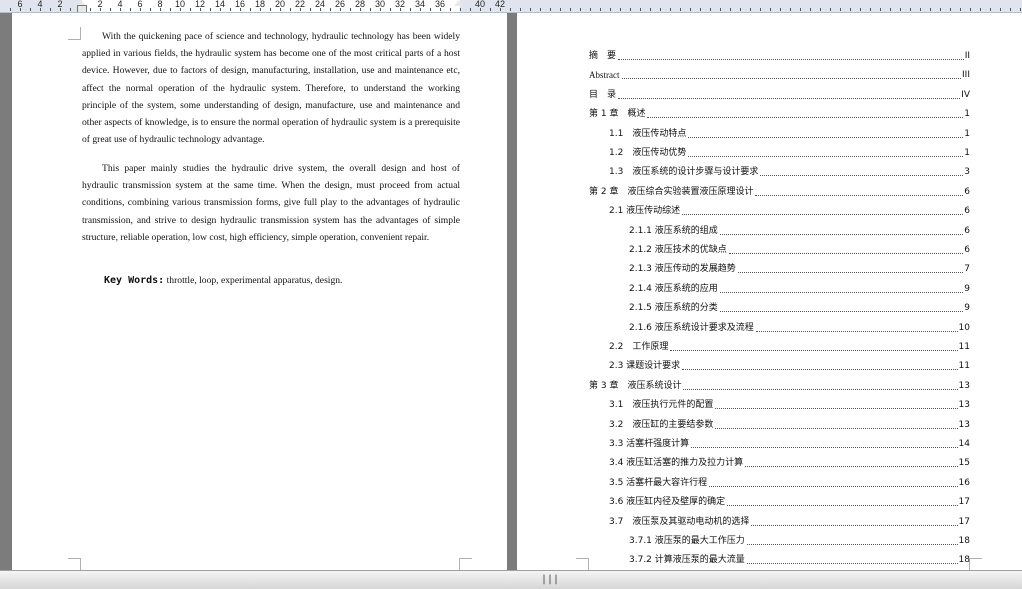 This screenshot has height=589, width=1022. What do you see at coordinates (964, 482) in the screenshot?
I see `toc-entry-page: 16` at bounding box center [964, 482].